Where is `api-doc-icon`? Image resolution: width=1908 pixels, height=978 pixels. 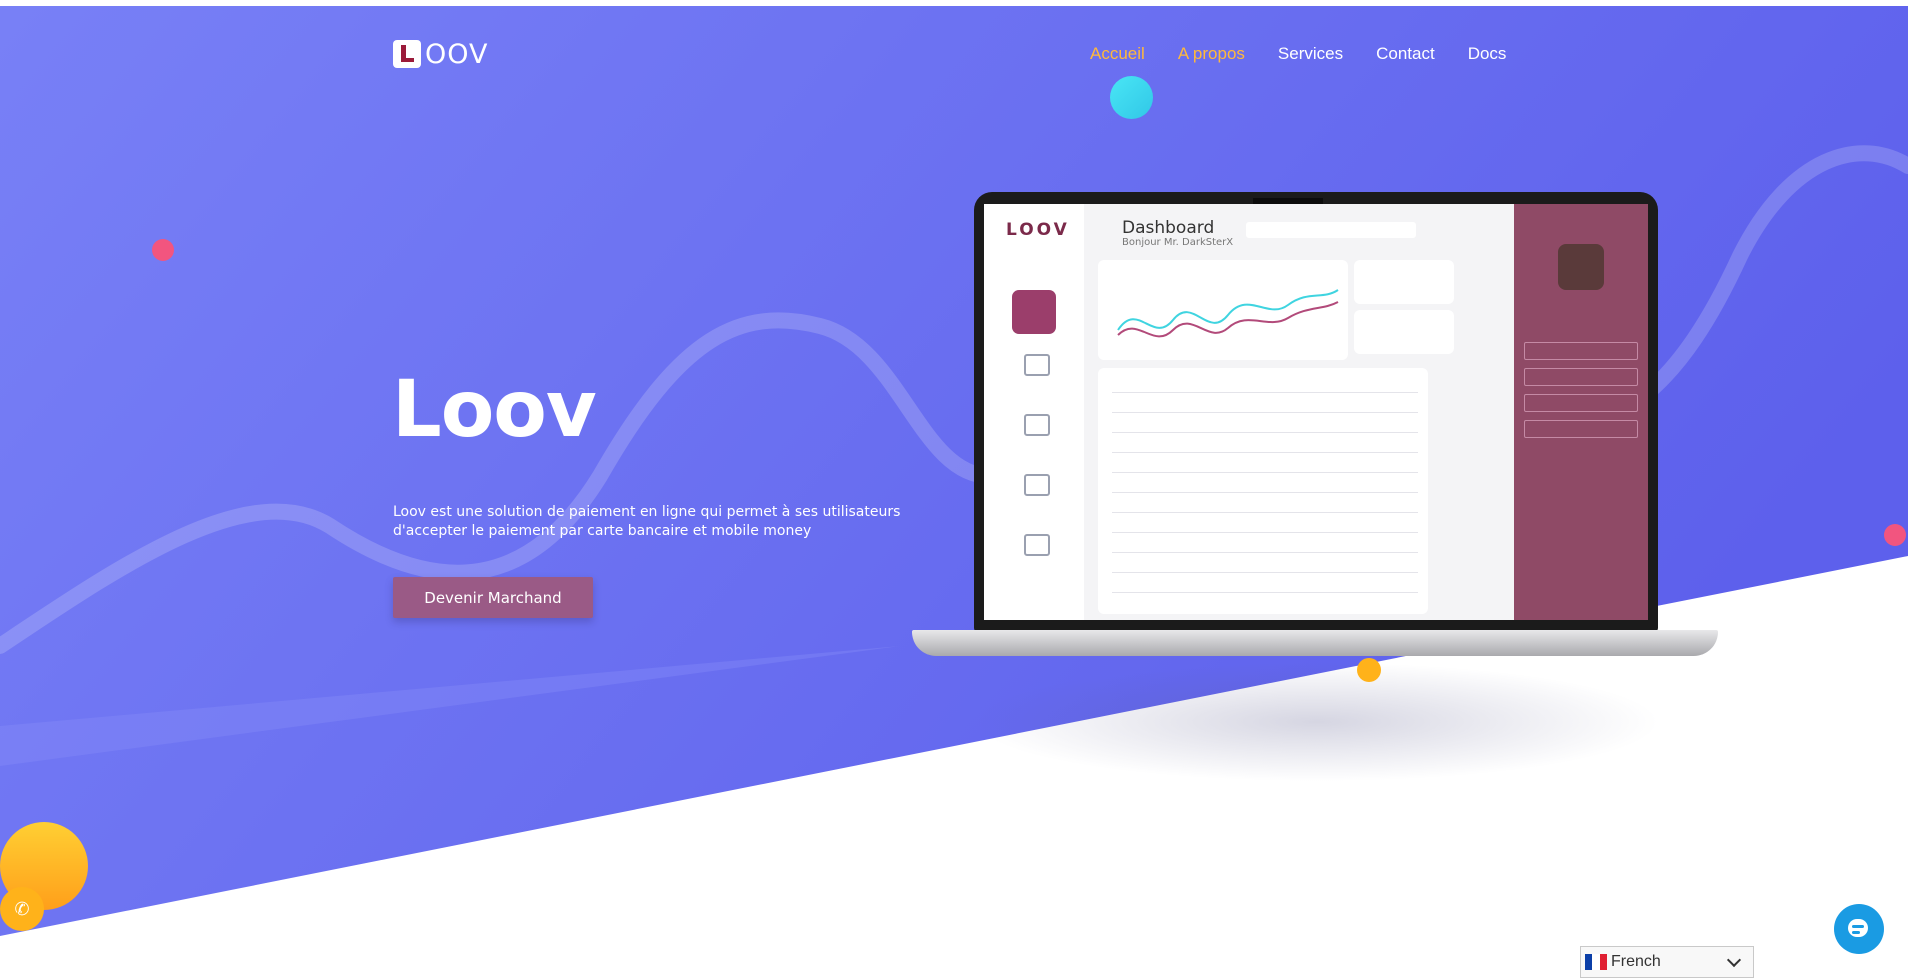
api-doc-icon is located at coordinates (1037, 545).